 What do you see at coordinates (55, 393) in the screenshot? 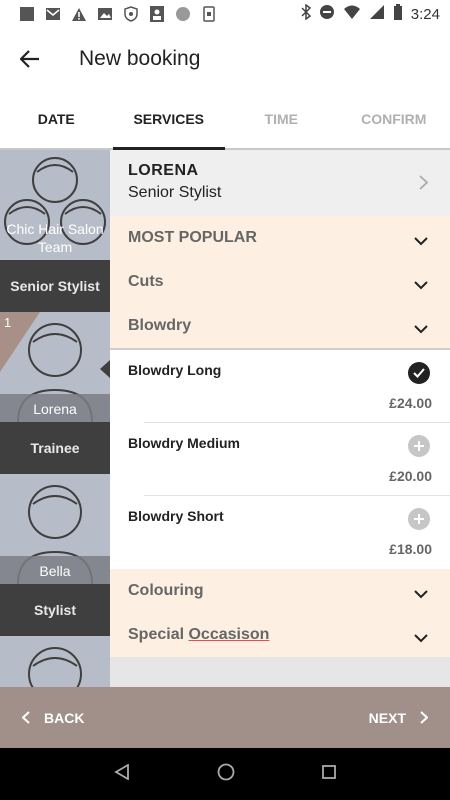
I see `staff-item-lorena: 1 Lorena Trainee` at bounding box center [55, 393].